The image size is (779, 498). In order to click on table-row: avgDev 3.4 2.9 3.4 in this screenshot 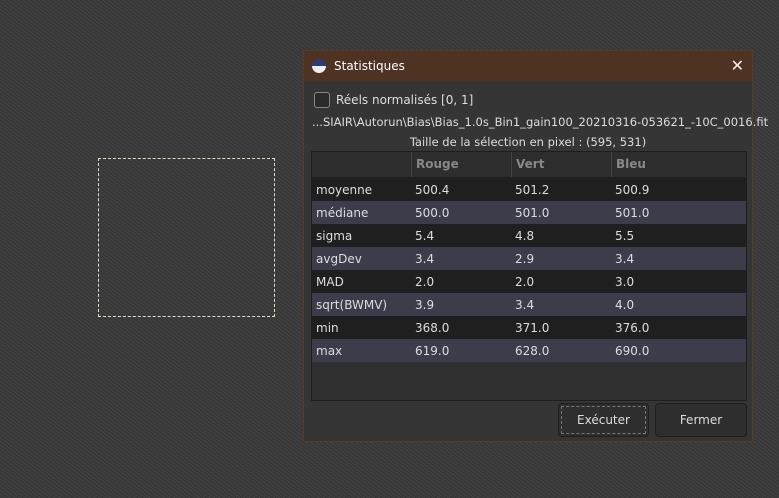, I will do `click(529, 258)`.